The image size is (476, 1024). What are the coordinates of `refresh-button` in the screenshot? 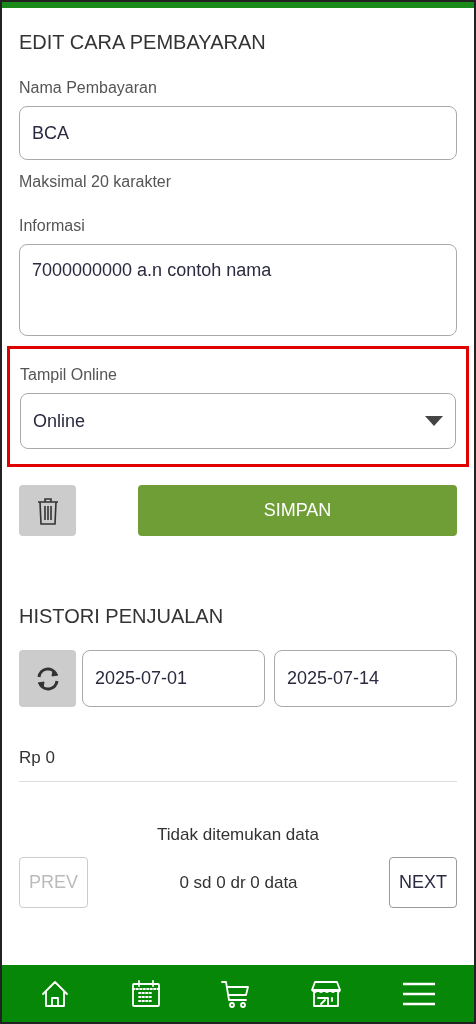 It's located at (47, 678).